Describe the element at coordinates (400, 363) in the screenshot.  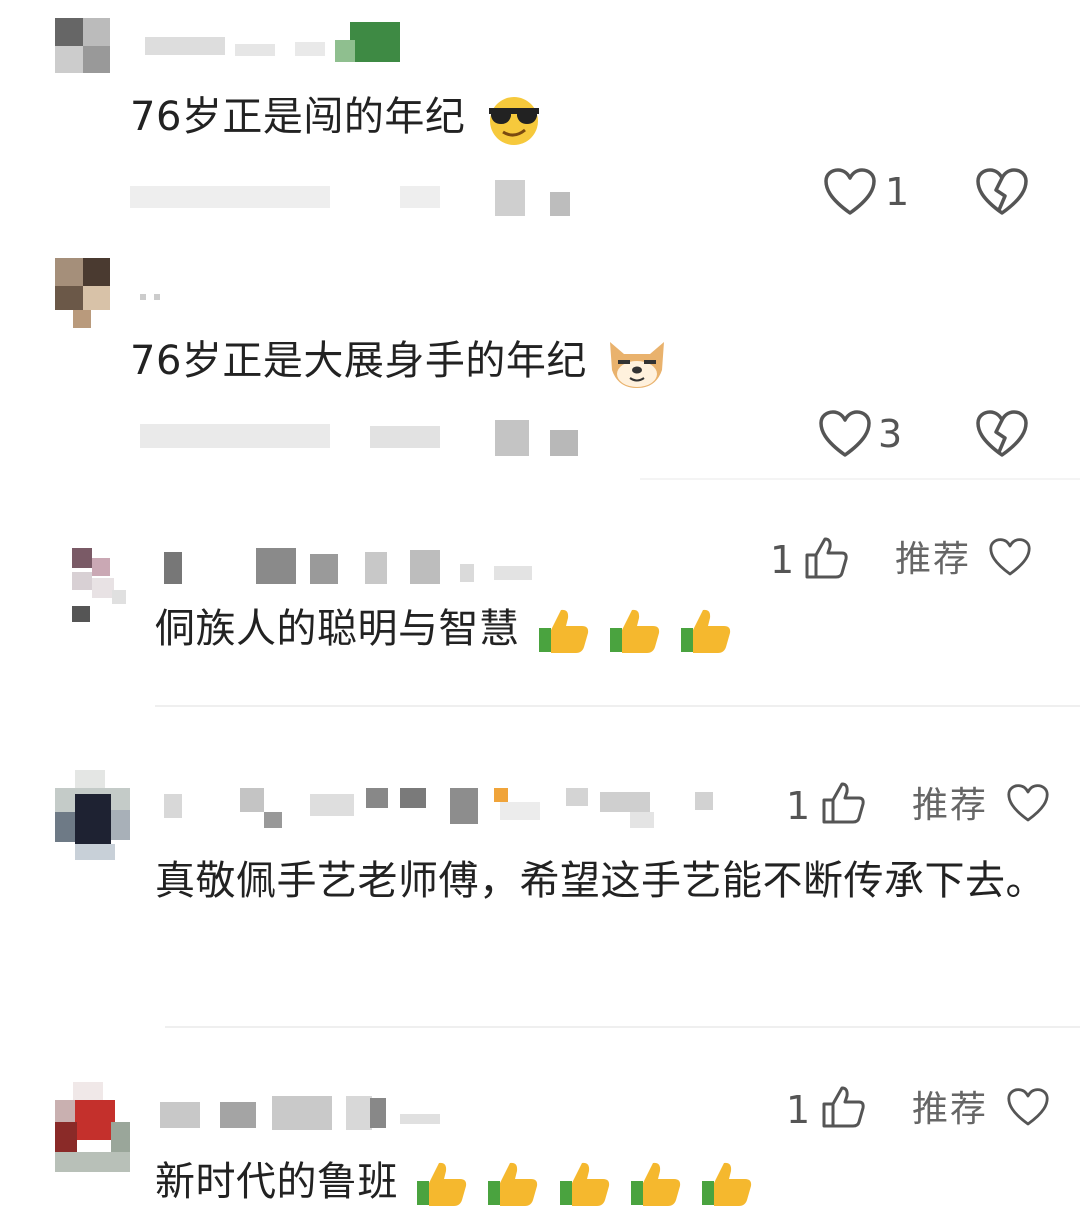
I see `comment-text: 76岁正是大展身手的年纪` at that location.